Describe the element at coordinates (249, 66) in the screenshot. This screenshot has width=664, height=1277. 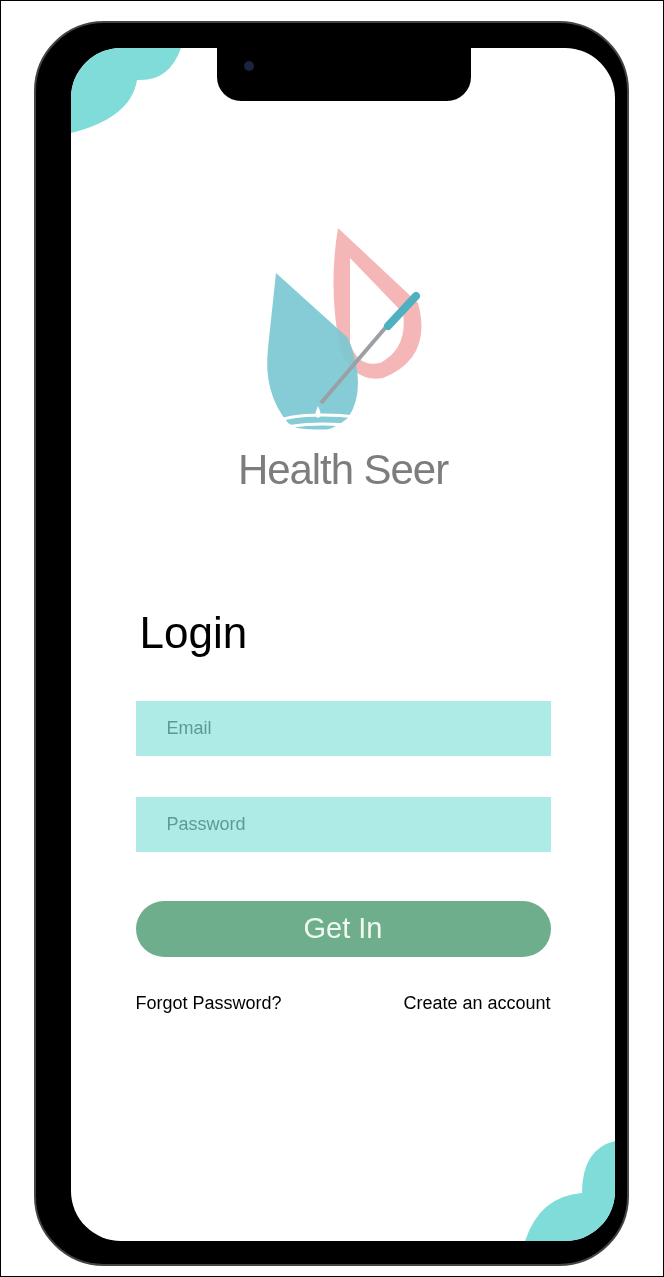
I see `camera-icon` at that location.